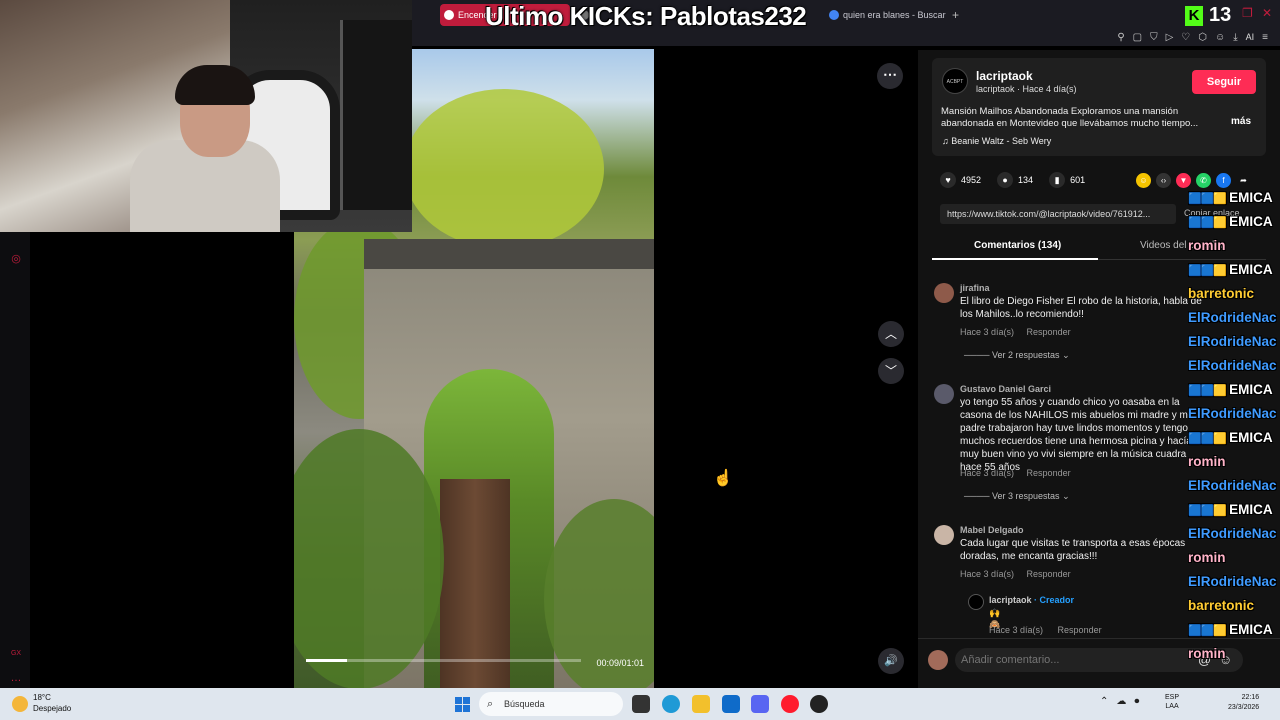  Describe the element at coordinates (551, 704) in the screenshot. I see `taskbar-search: ⌕ Búsqueda` at that location.